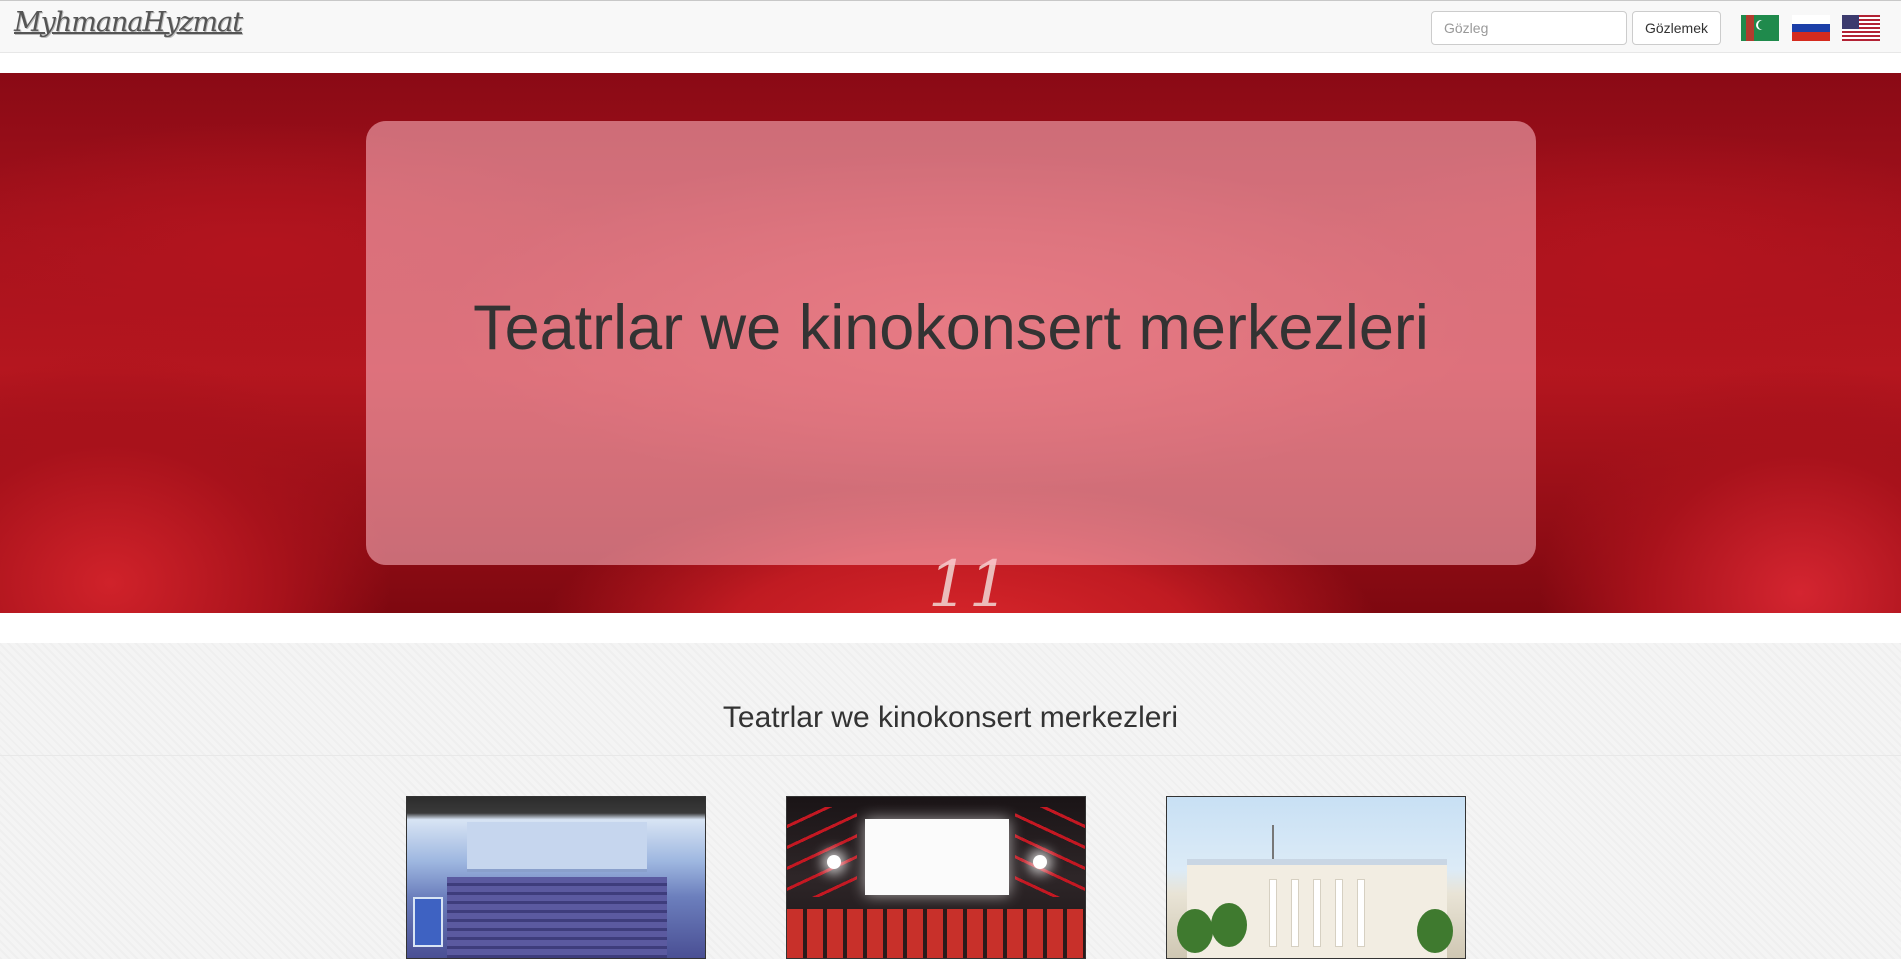 The width and height of the screenshot is (1901, 959). Describe the element at coordinates (428, 922) in the screenshot. I see `hall-door` at that location.